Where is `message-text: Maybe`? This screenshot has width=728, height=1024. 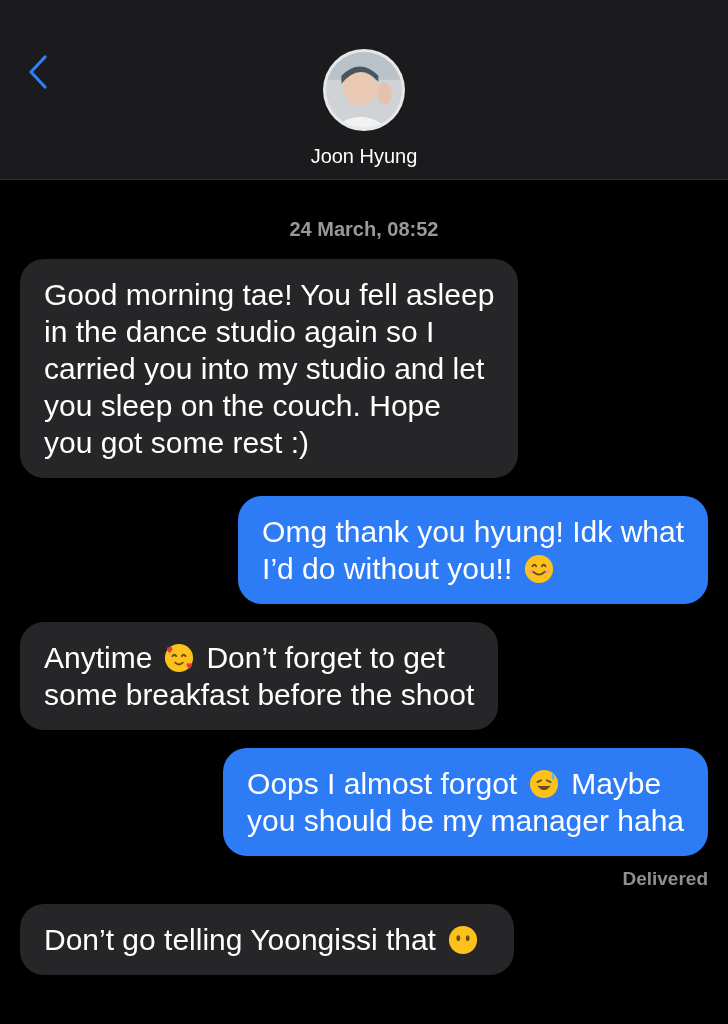 message-text: Maybe is located at coordinates (616, 784).